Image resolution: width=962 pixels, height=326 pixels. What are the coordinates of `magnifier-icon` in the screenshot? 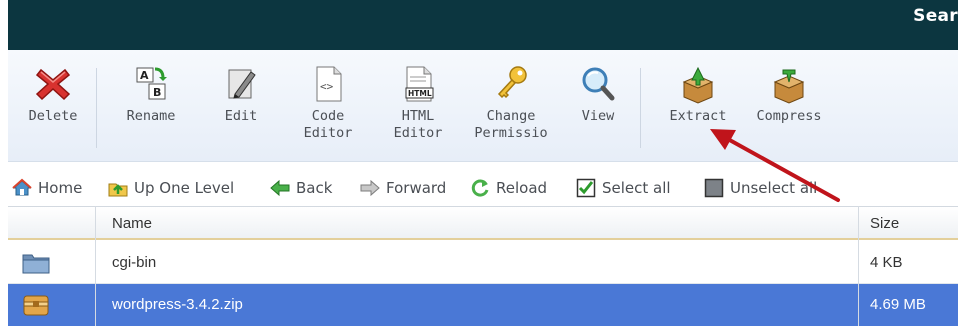 It's located at (598, 84).